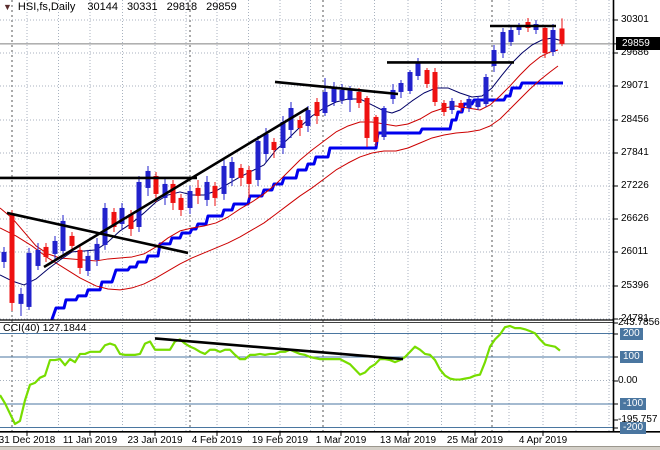 This screenshot has height=450, width=660. What do you see at coordinates (142, 7) in the screenshot?
I see `high-value: 30331` at bounding box center [142, 7].